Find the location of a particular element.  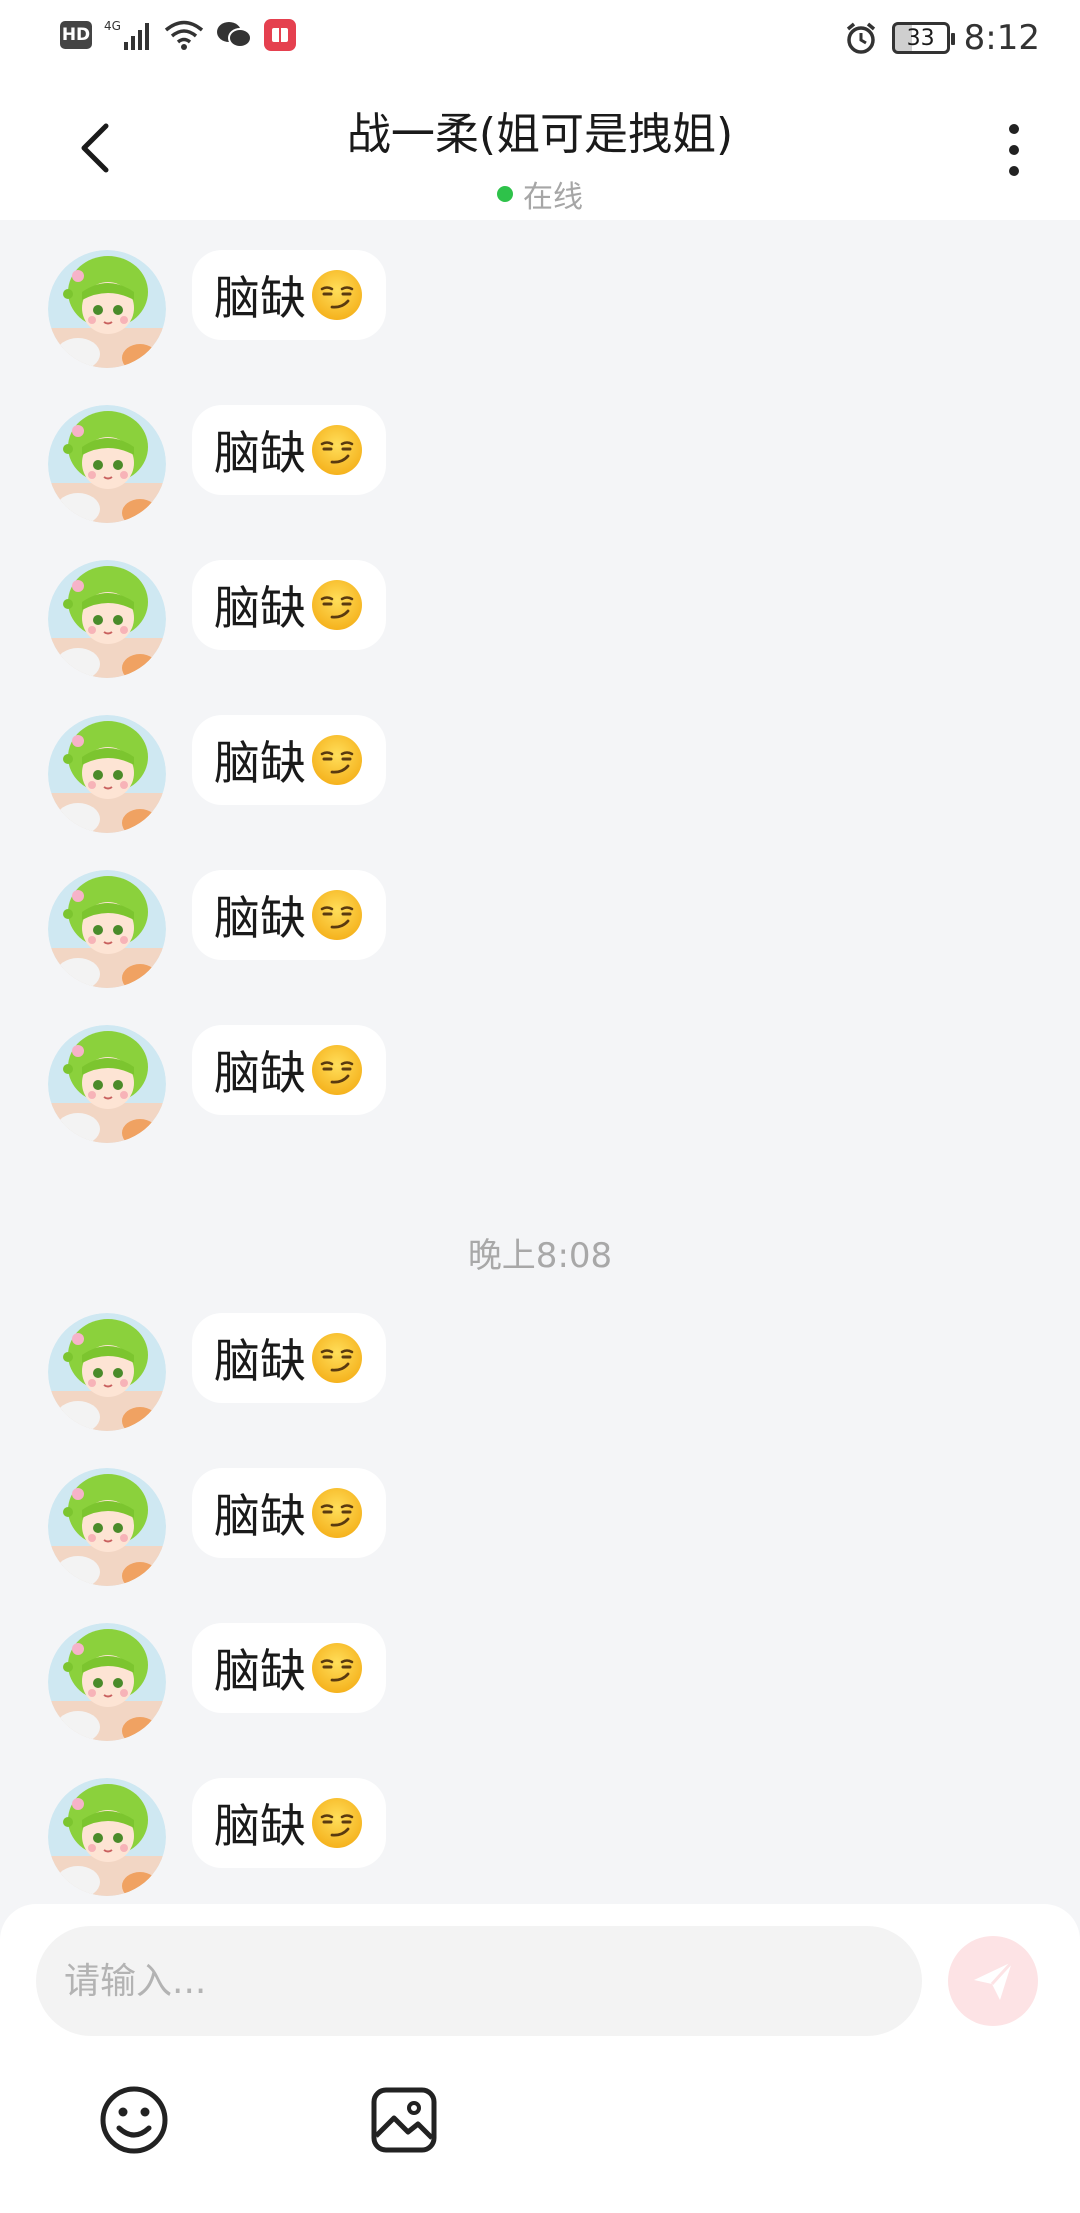

smiley-icon is located at coordinates (134, 2120).